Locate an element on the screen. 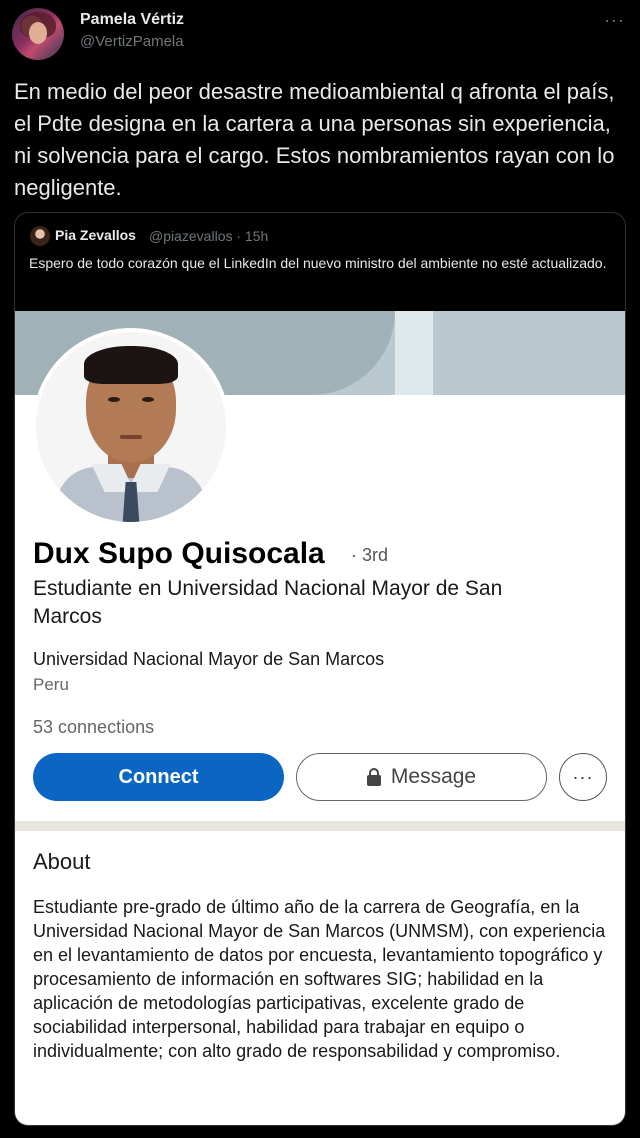  author-handle: @VertizPamela is located at coordinates (132, 41).